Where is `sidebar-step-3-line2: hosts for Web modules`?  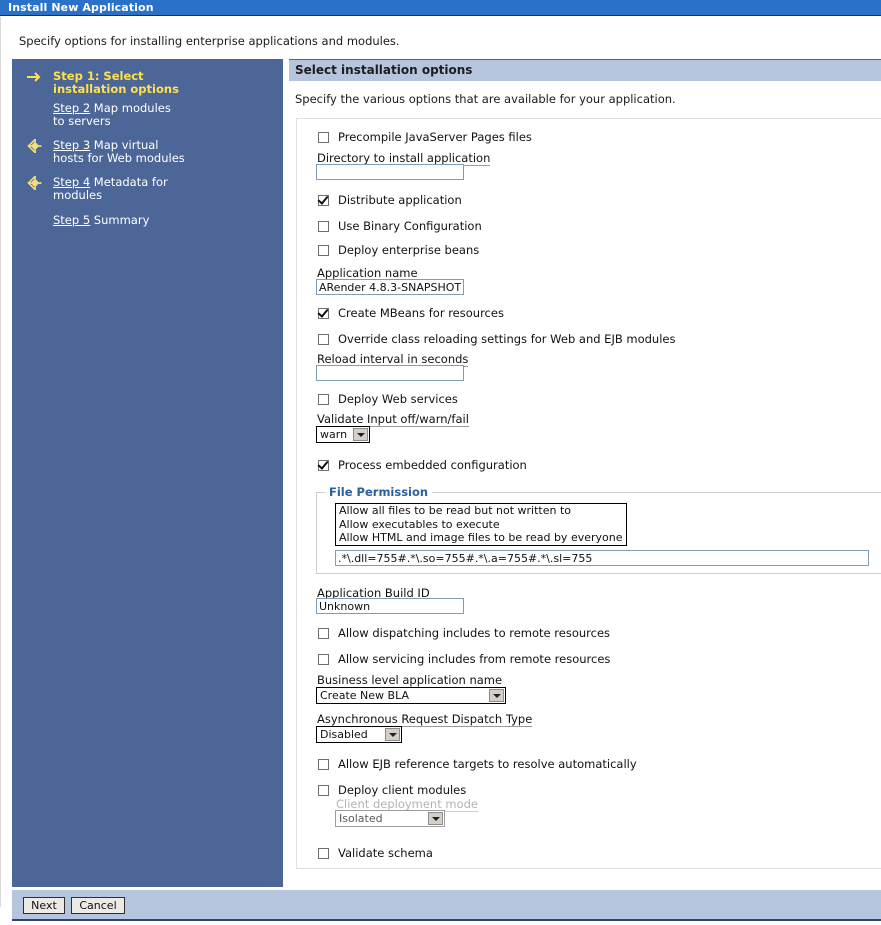 sidebar-step-3-line2: hosts for Web modules is located at coordinates (119, 158).